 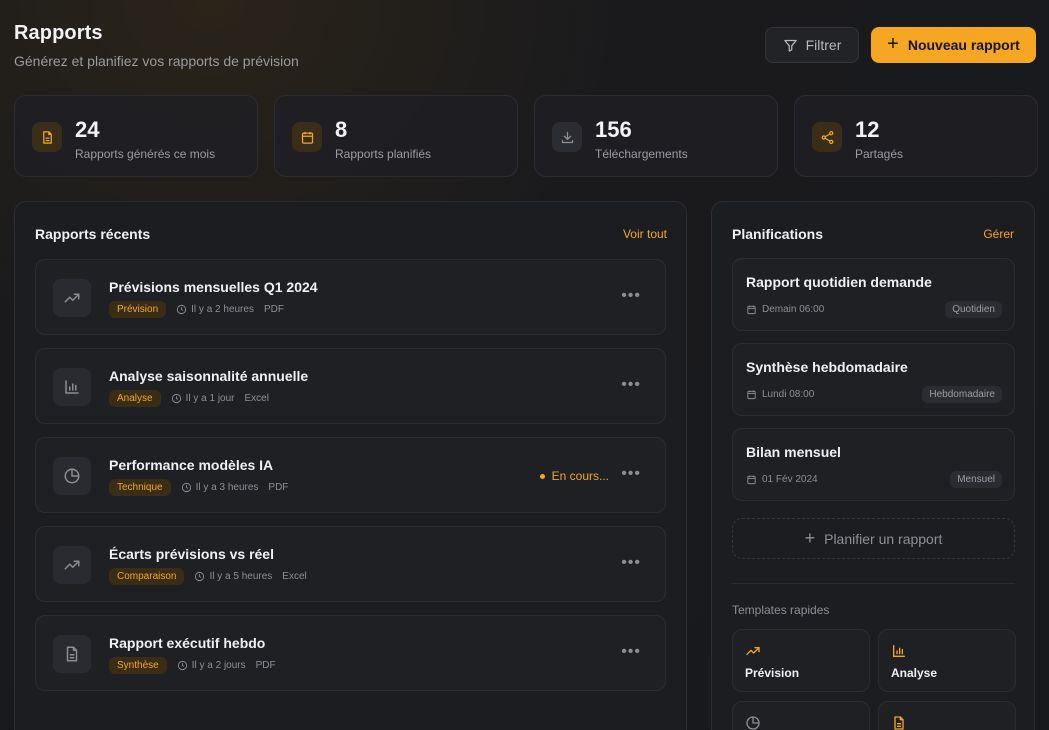 I want to click on schedule-item: Bilan mensuel 01 Fév 2024 Mensuel, so click(x=873, y=464).